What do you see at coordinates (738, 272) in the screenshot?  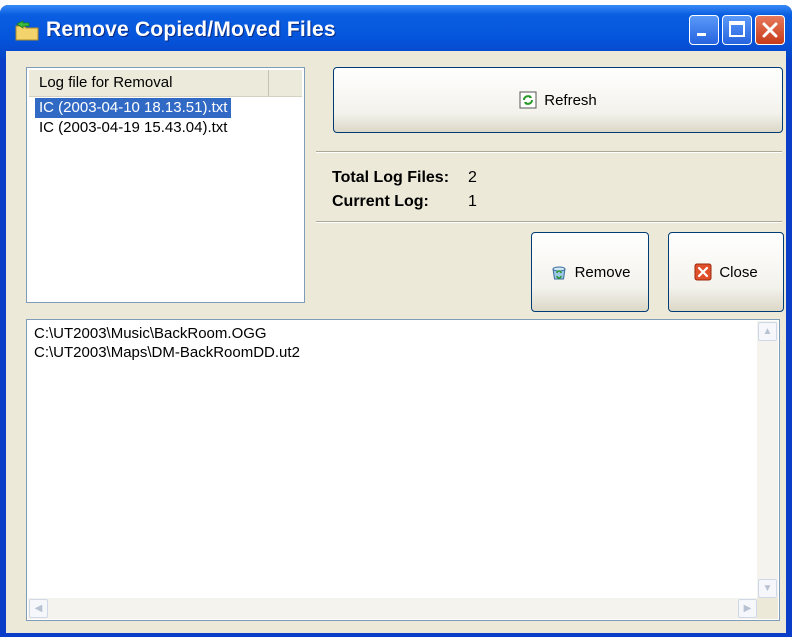 I see `close-button-label: Close` at bounding box center [738, 272].